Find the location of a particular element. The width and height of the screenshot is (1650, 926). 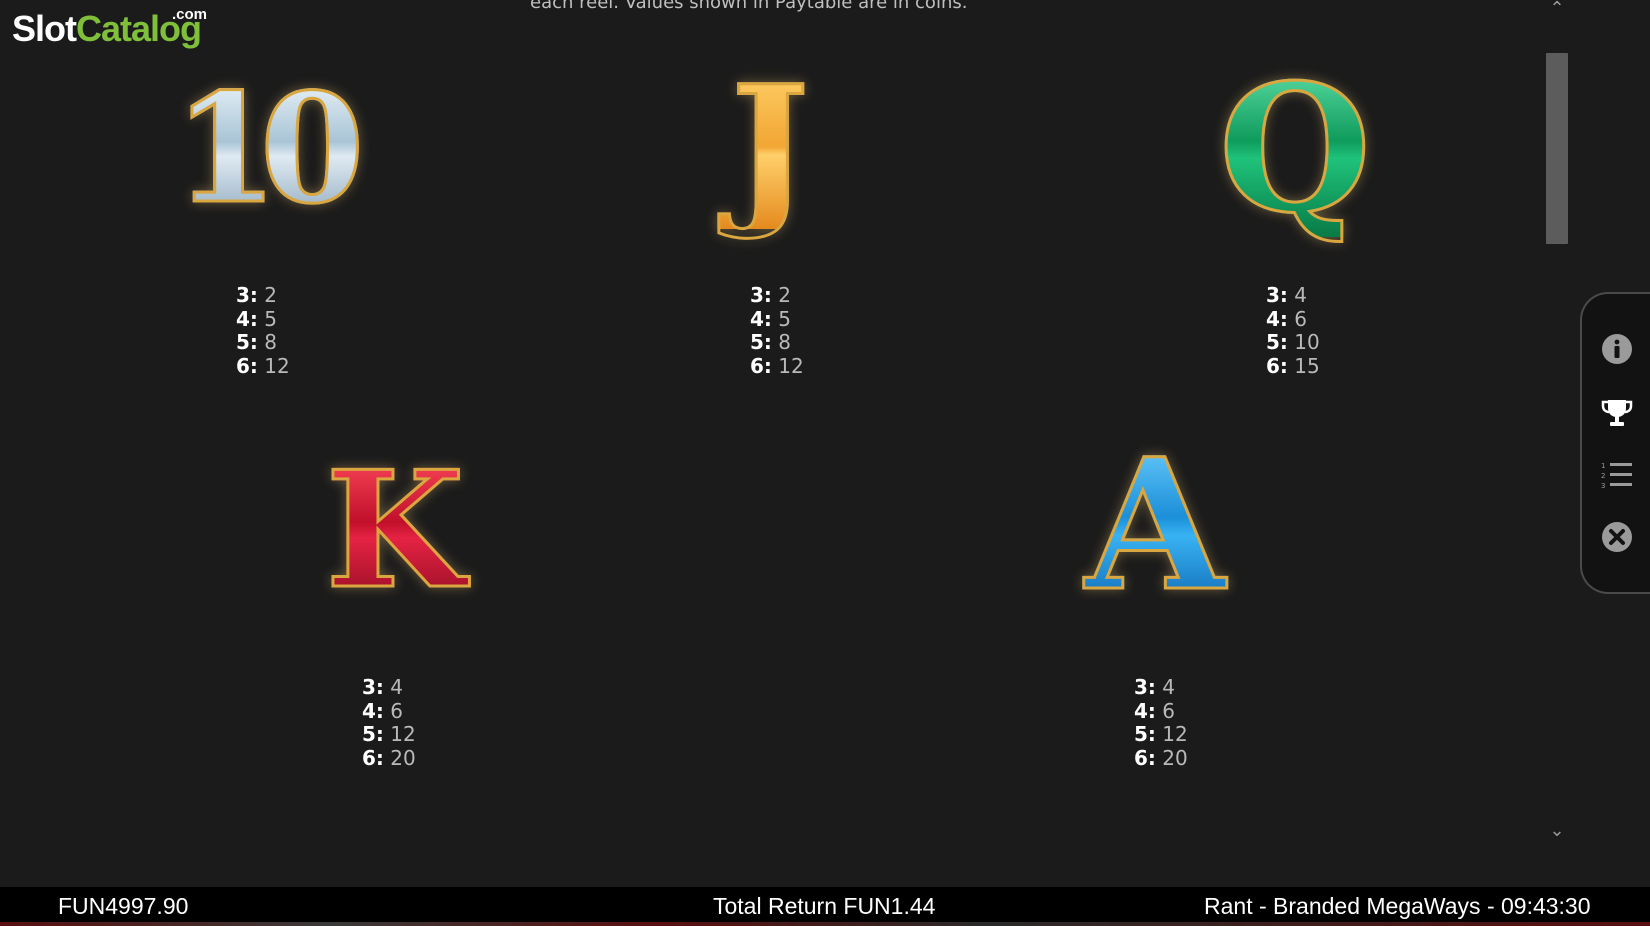

trophy-icon is located at coordinates (1617, 413).